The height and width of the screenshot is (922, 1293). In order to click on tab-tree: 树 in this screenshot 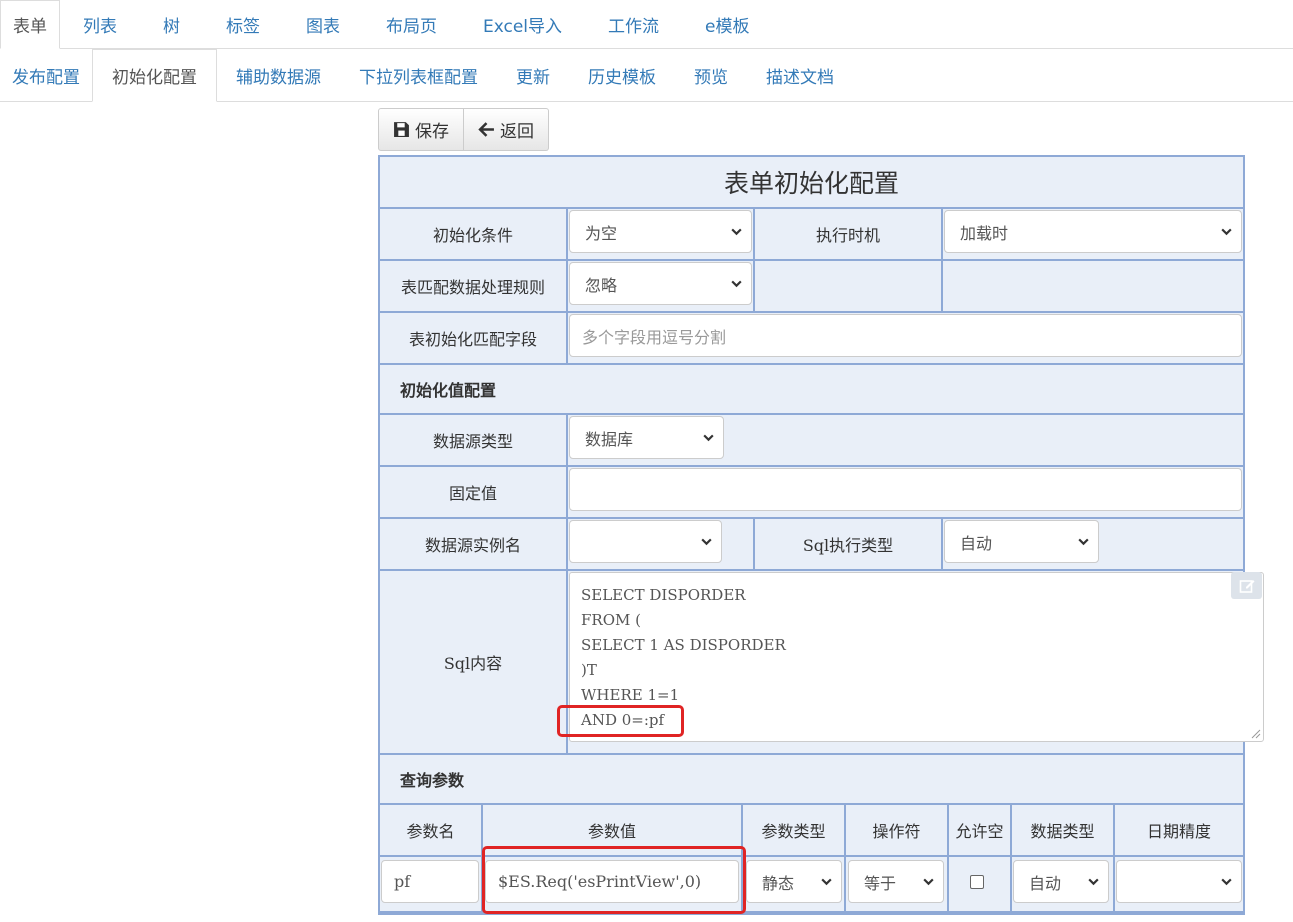, I will do `click(171, 24)`.